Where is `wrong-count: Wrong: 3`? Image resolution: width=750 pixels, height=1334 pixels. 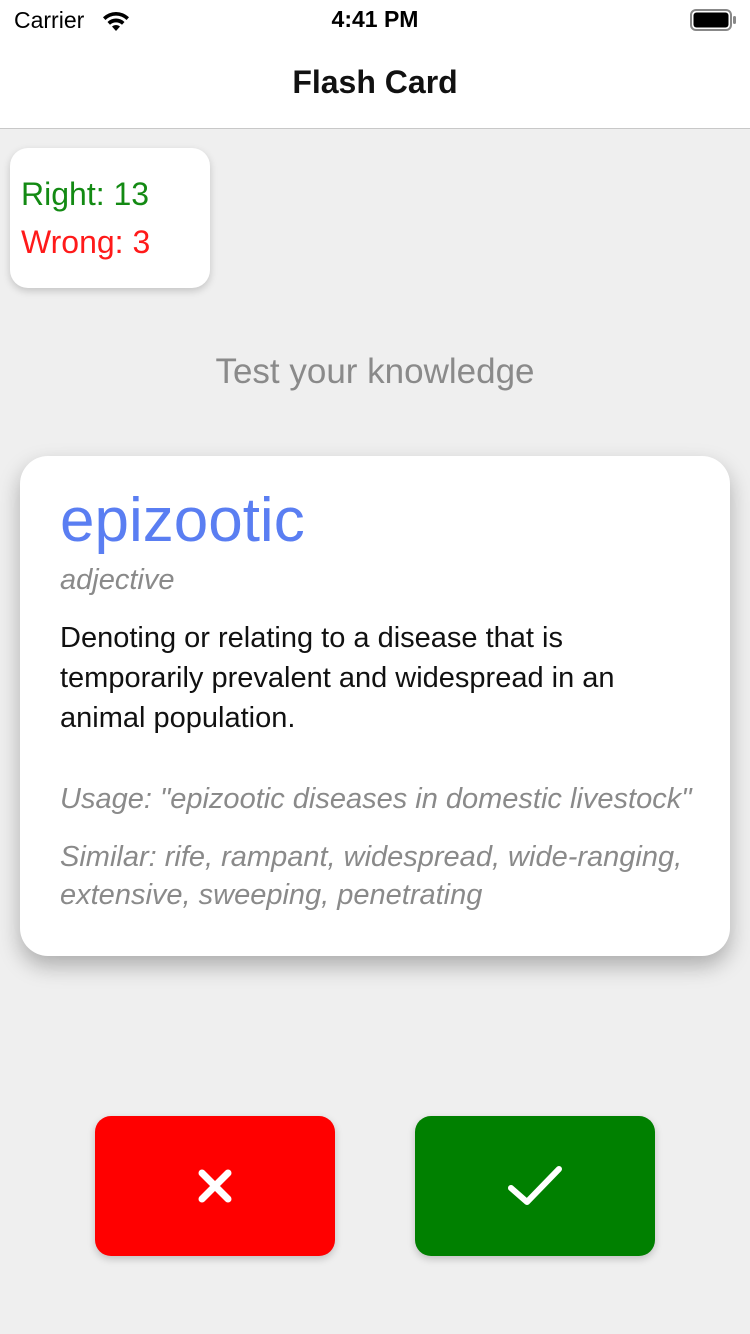
wrong-count: Wrong: 3 is located at coordinates (86, 242).